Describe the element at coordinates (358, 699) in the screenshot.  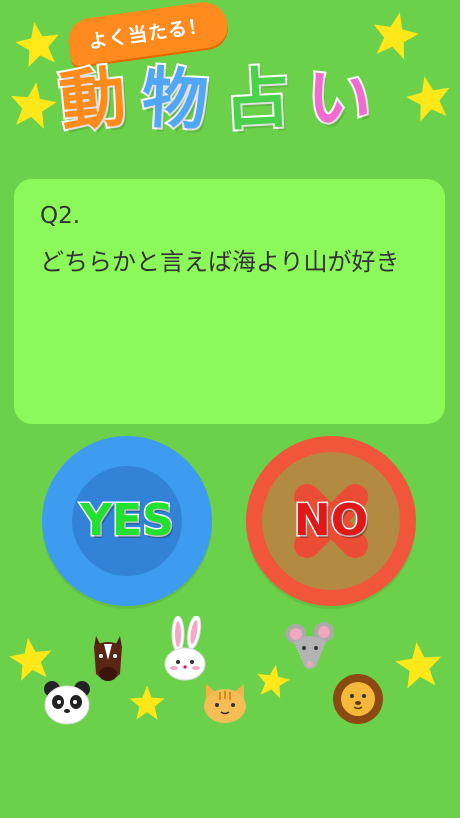
I see `lion-icon` at that location.